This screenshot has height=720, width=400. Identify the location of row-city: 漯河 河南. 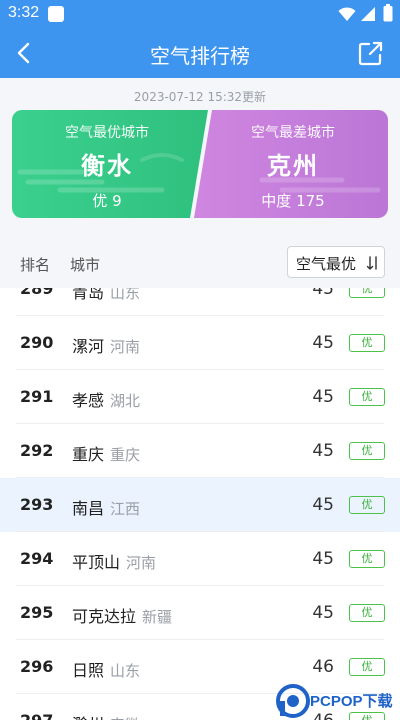
(106, 345).